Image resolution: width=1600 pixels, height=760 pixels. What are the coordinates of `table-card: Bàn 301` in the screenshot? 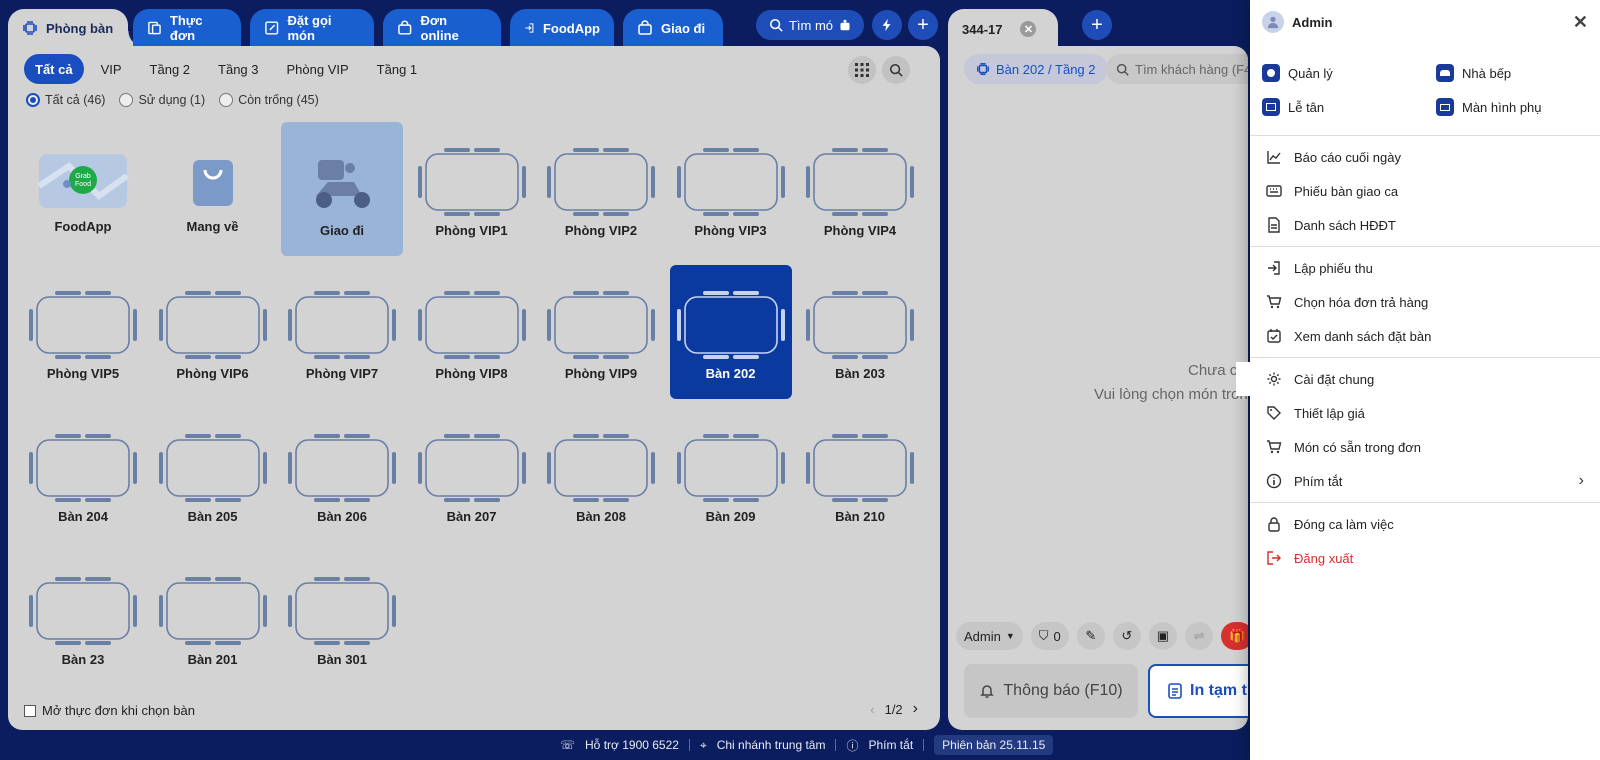 It's located at (342, 618).